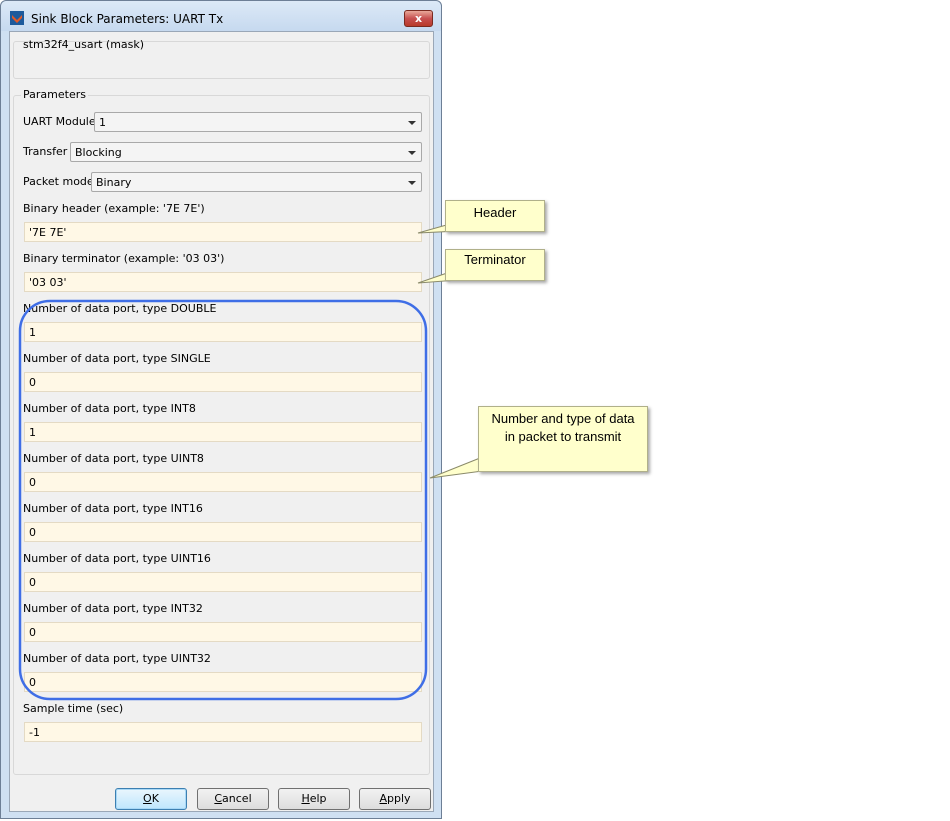 Image resolution: width=950 pixels, height=821 pixels. Describe the element at coordinates (563, 418) in the screenshot. I see `data-callout-line1: Number and type of data` at that location.